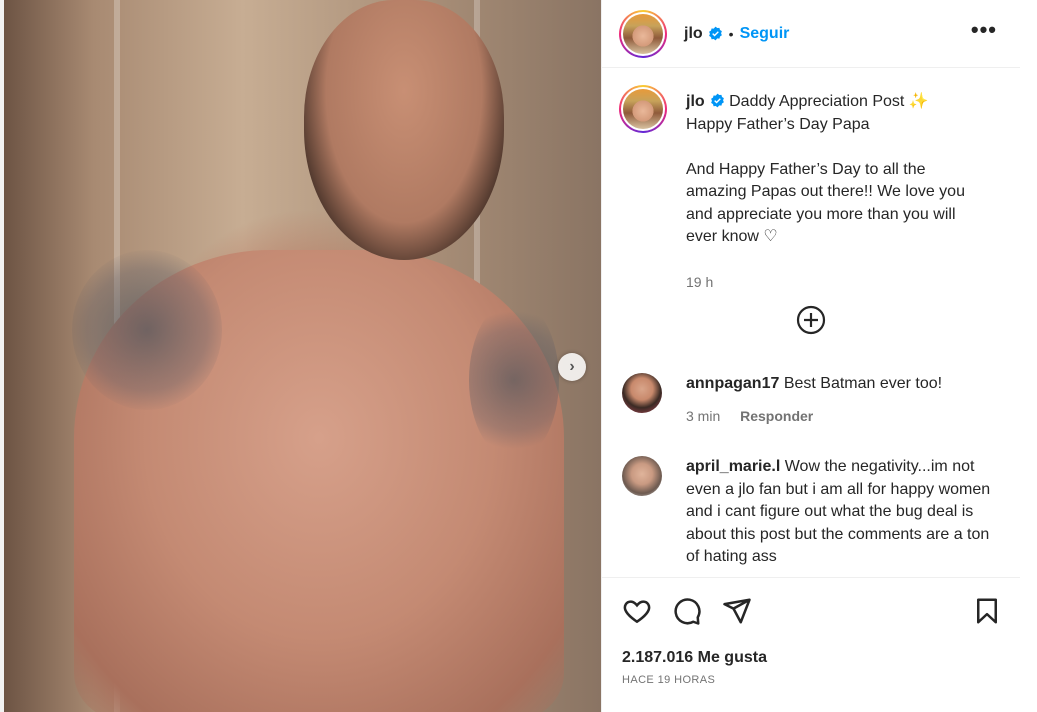 Image resolution: width=1037 pixels, height=712 pixels. I want to click on caption-username: jlo, so click(695, 101).